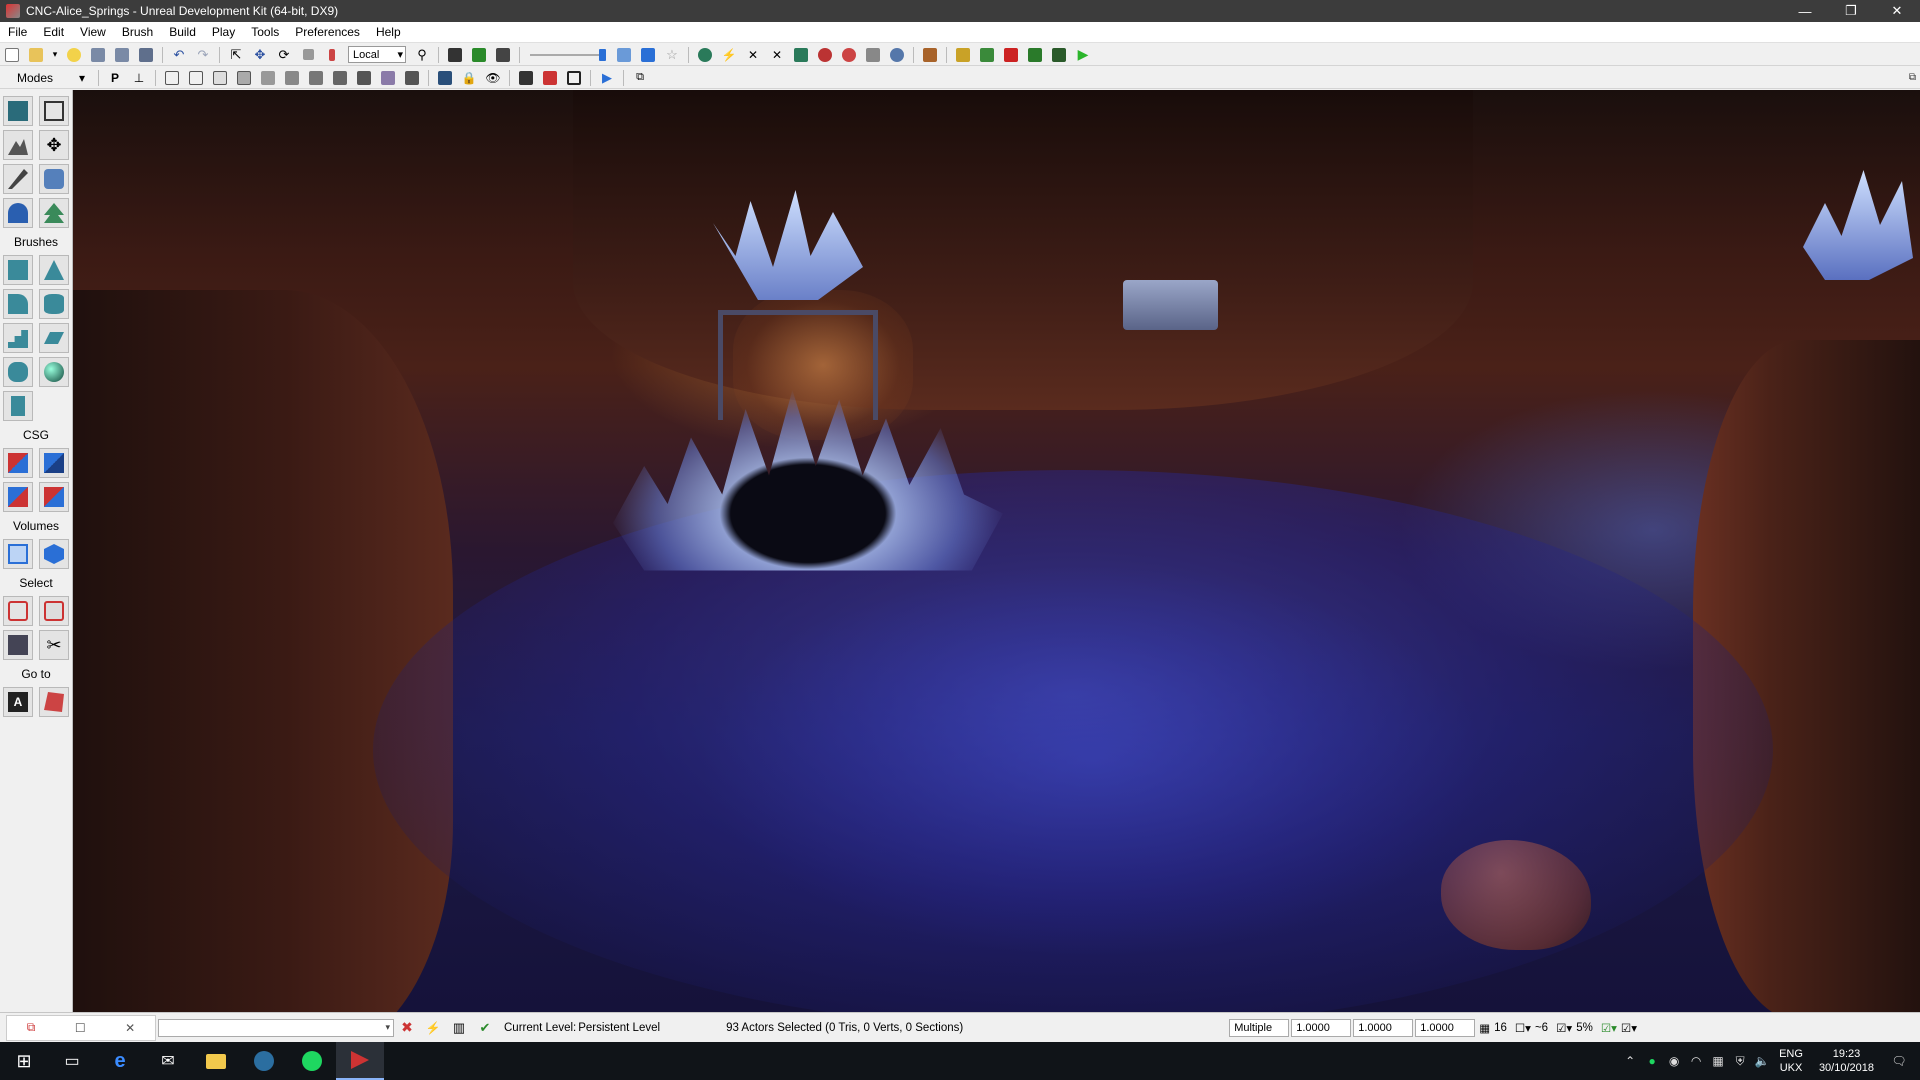 The width and height of the screenshot is (1920, 1080). Describe the element at coordinates (1541, 1028) in the screenshot. I see `rotation-snap-value: ~6` at that location.